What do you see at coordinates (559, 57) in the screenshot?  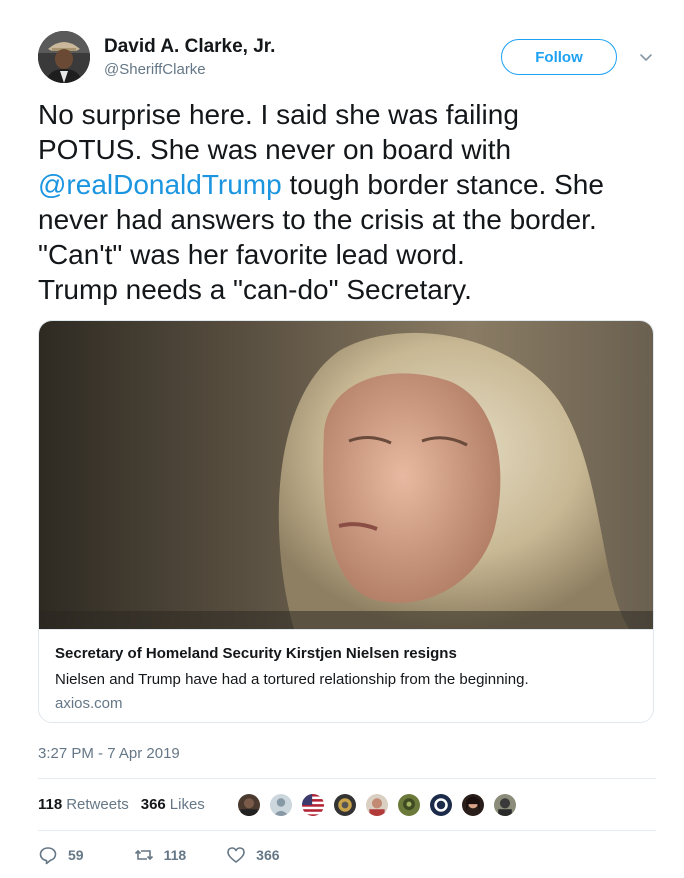 I see `follow-button: Follow` at bounding box center [559, 57].